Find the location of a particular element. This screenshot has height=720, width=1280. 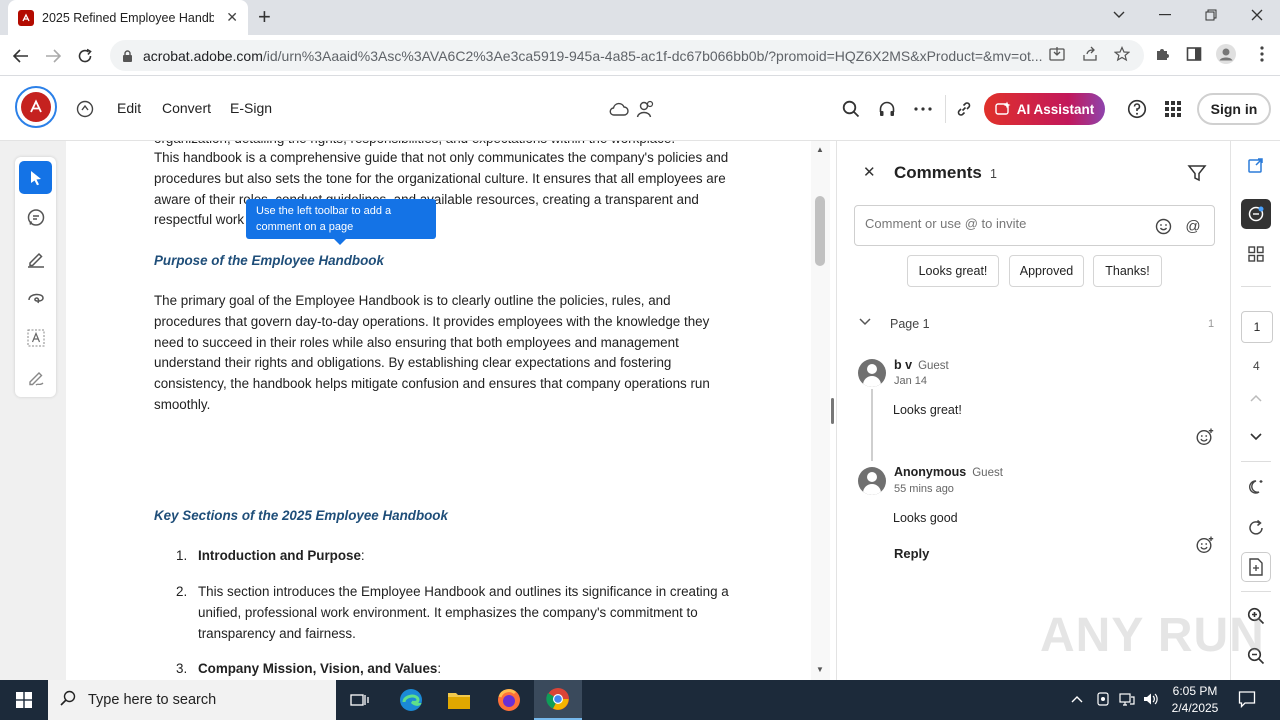

back-icon is located at coordinates (21, 56).